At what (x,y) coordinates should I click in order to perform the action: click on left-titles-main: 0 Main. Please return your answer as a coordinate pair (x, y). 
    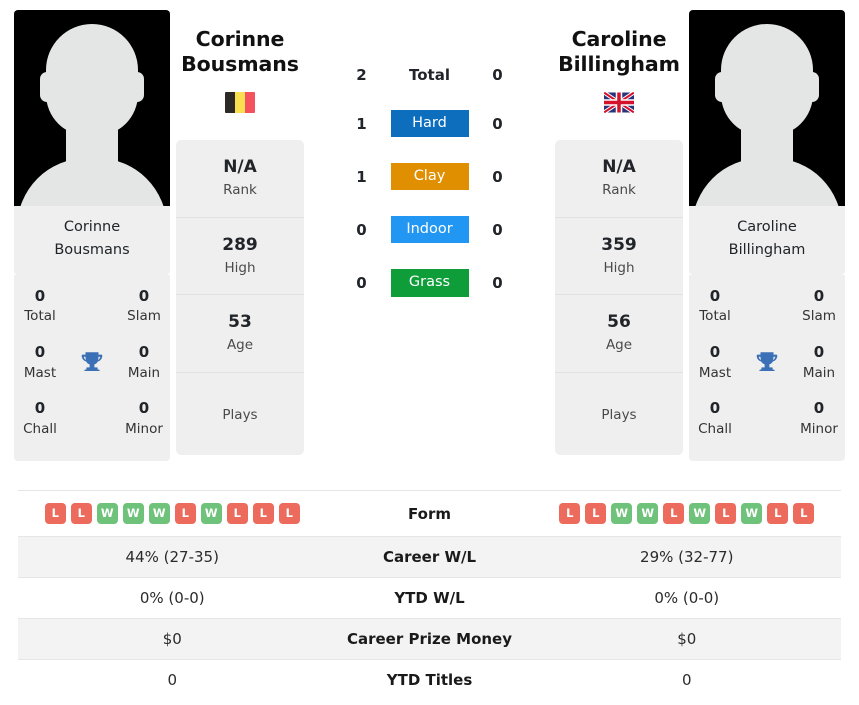
    Looking at the image, I should click on (144, 363).